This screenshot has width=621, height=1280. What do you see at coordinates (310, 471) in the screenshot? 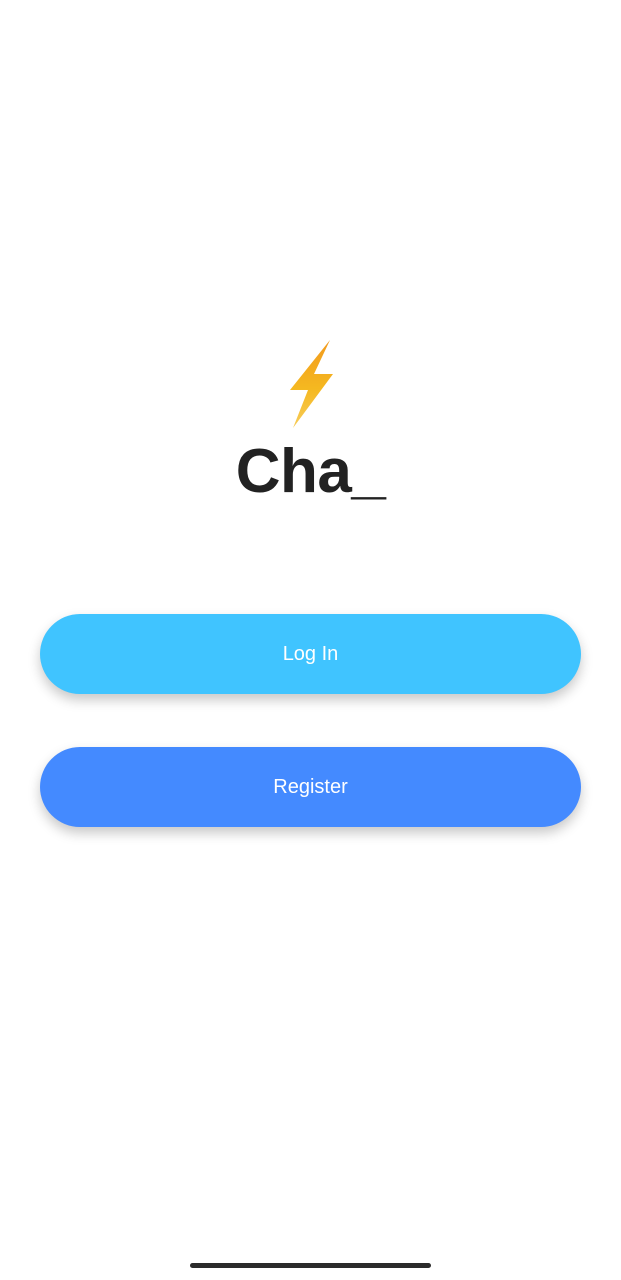
I see `app-title: Cha_` at bounding box center [310, 471].